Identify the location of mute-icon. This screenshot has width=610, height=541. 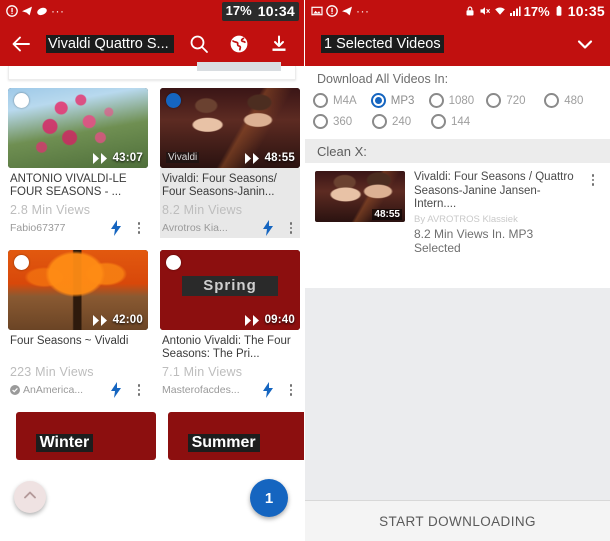
(485, 11).